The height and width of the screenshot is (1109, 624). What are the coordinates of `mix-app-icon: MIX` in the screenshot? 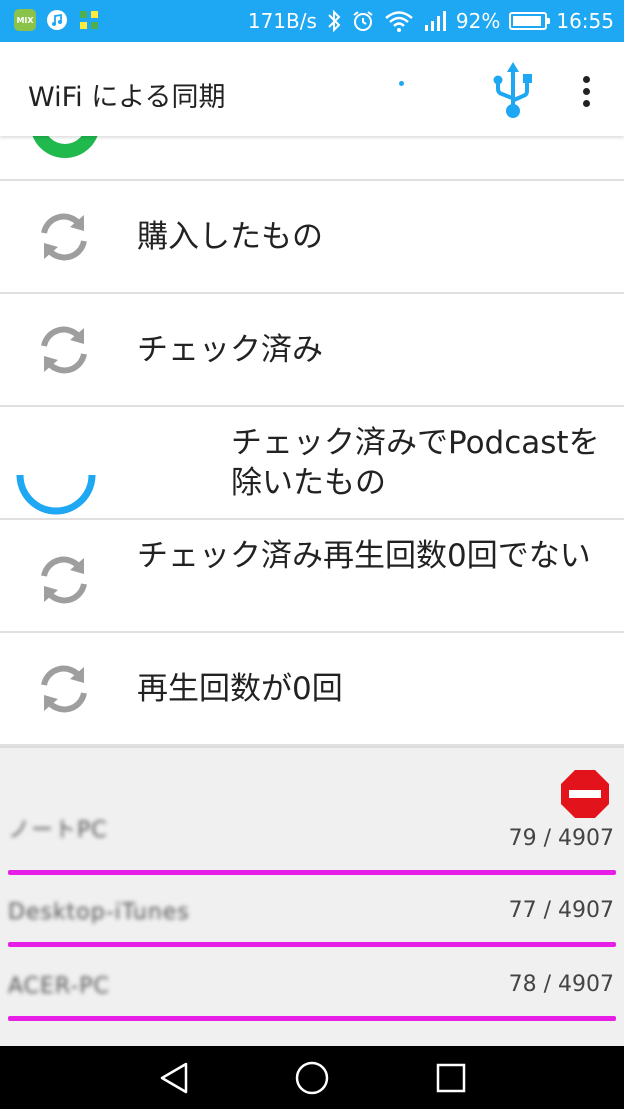 It's located at (25, 20).